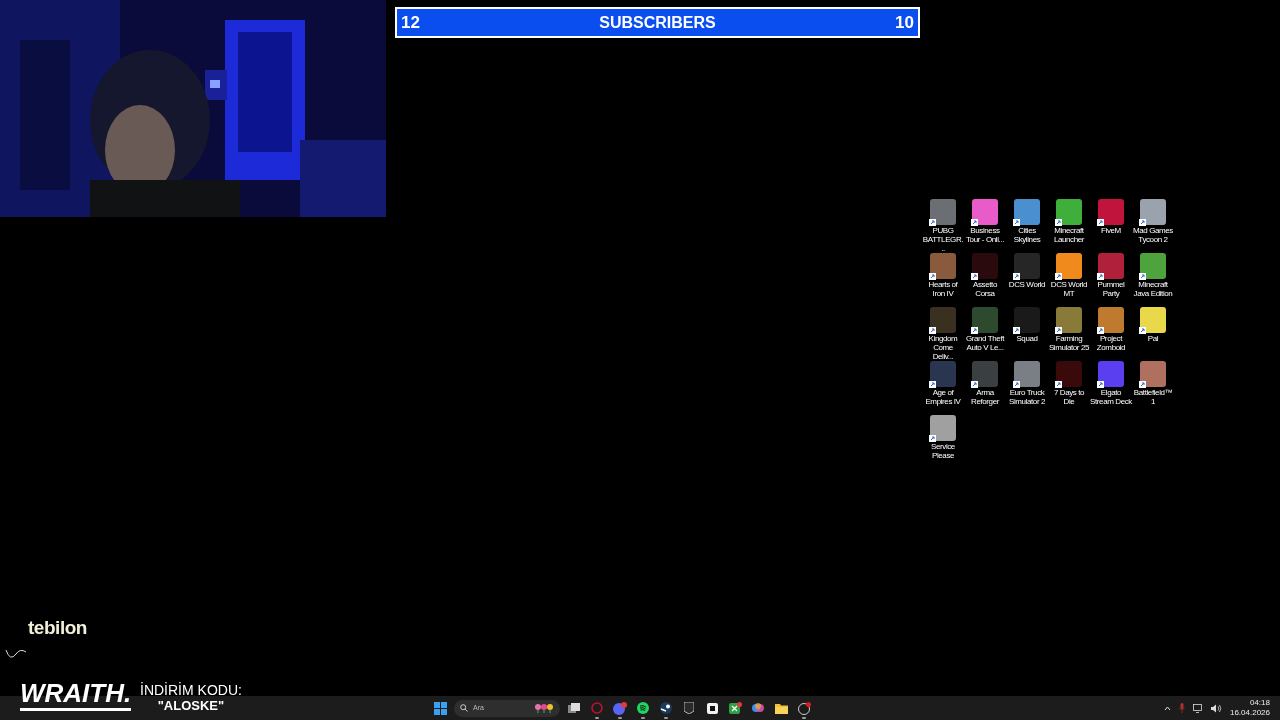 The height and width of the screenshot is (720, 1280). I want to click on icon-label: Minecraft Launcher, so click(1069, 235).